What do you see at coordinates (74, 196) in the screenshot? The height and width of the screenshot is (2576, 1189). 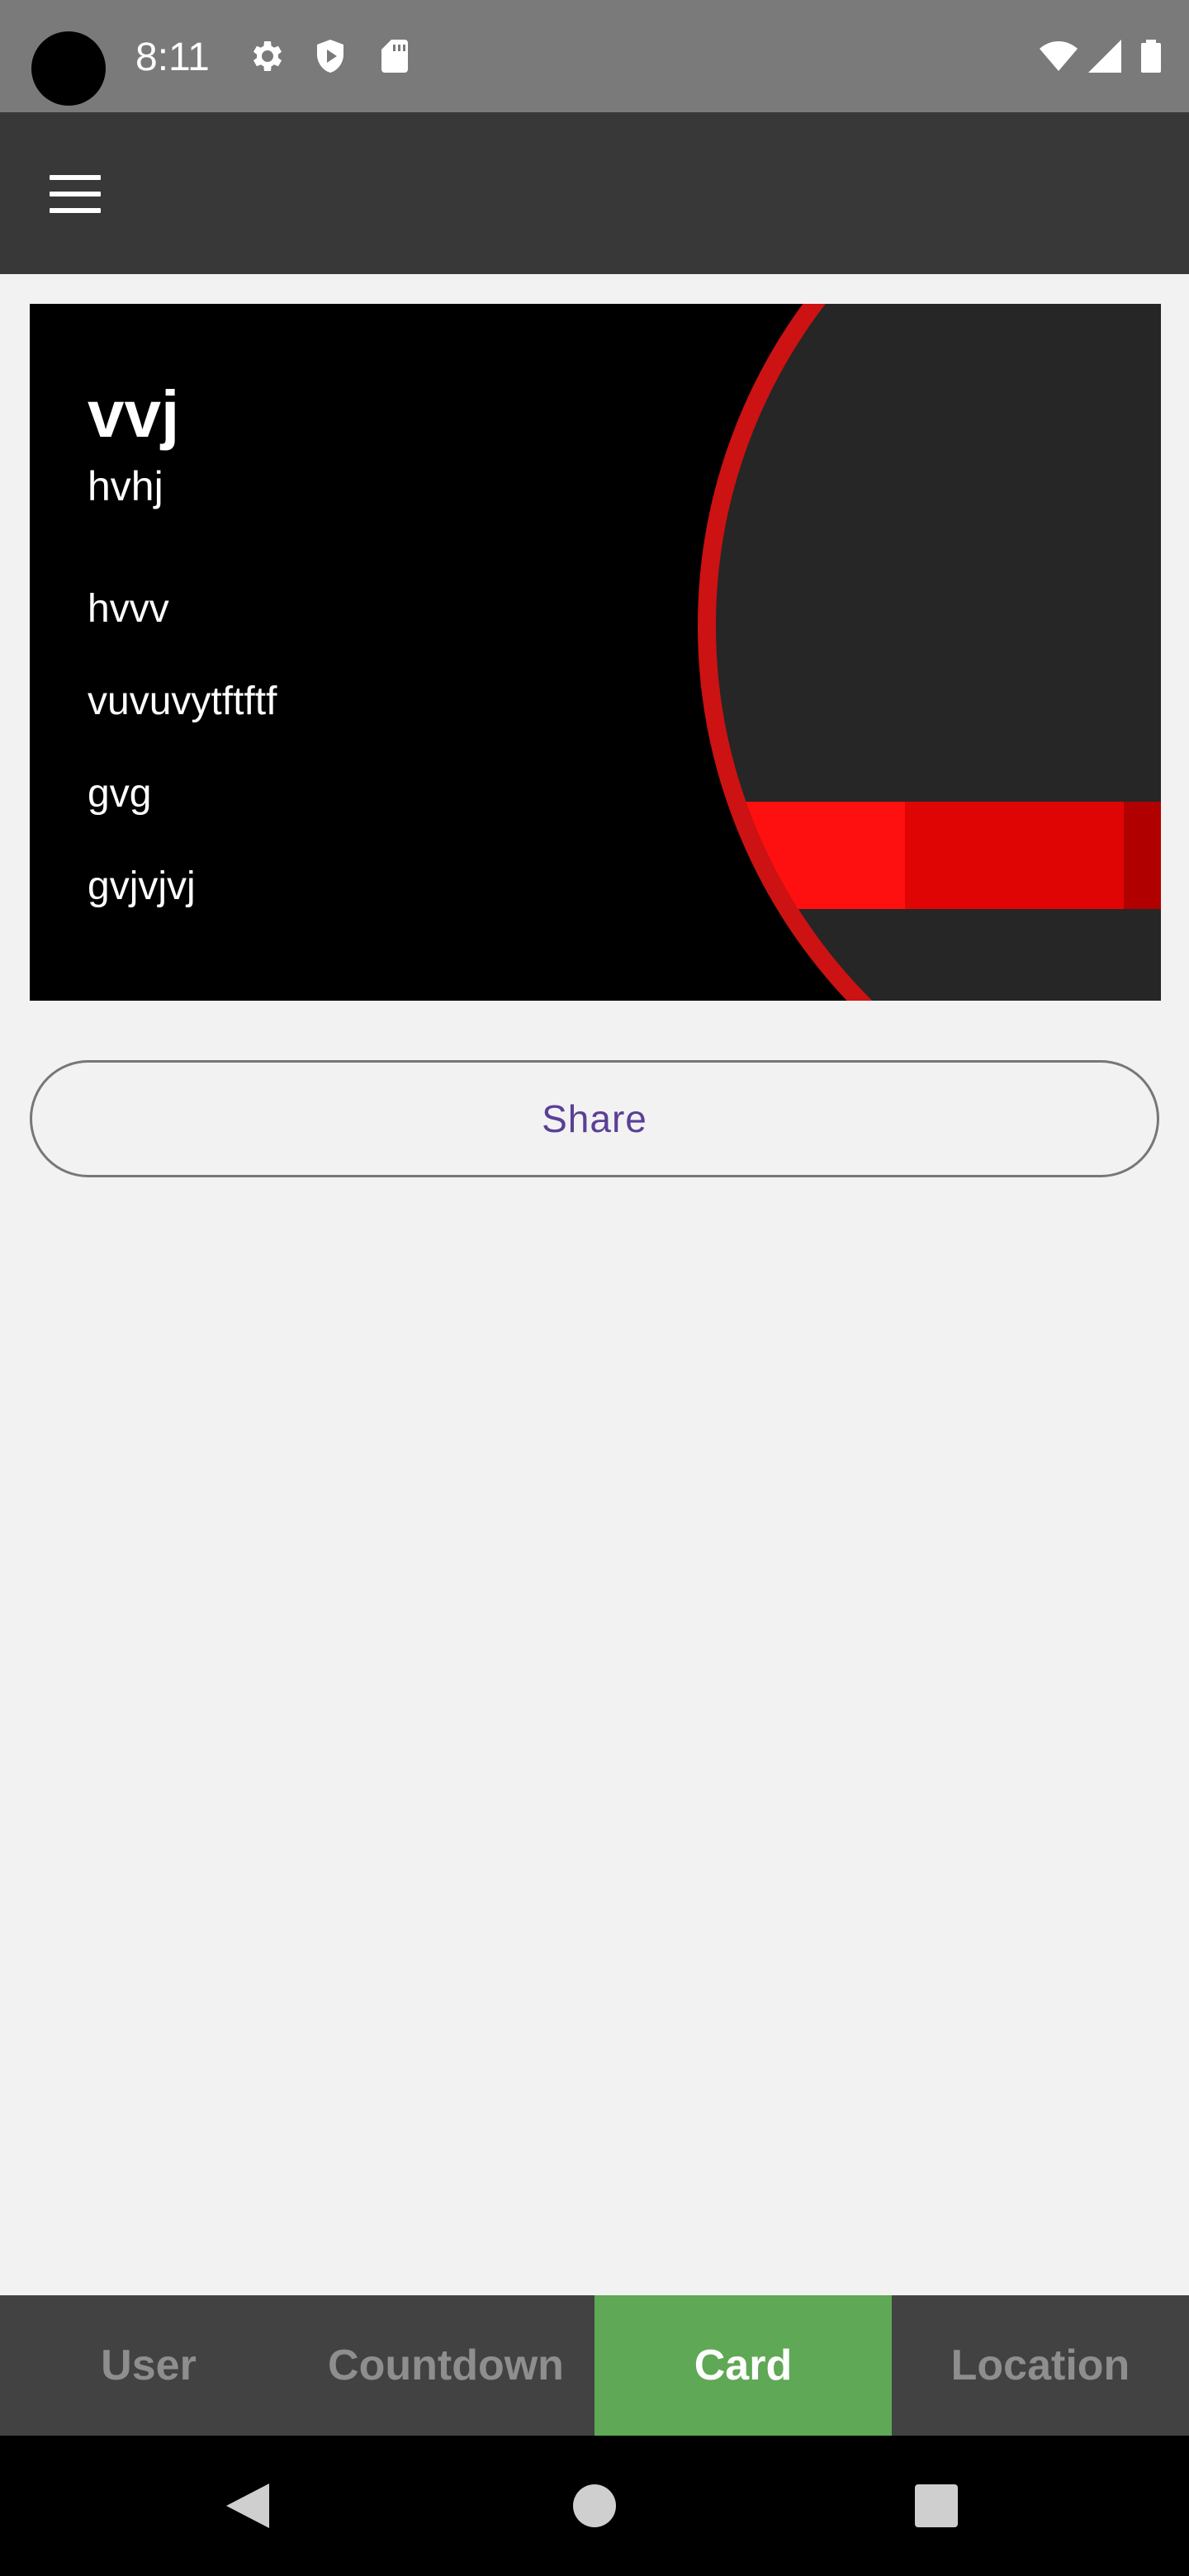 I see `hamburger-menu-icon` at bounding box center [74, 196].